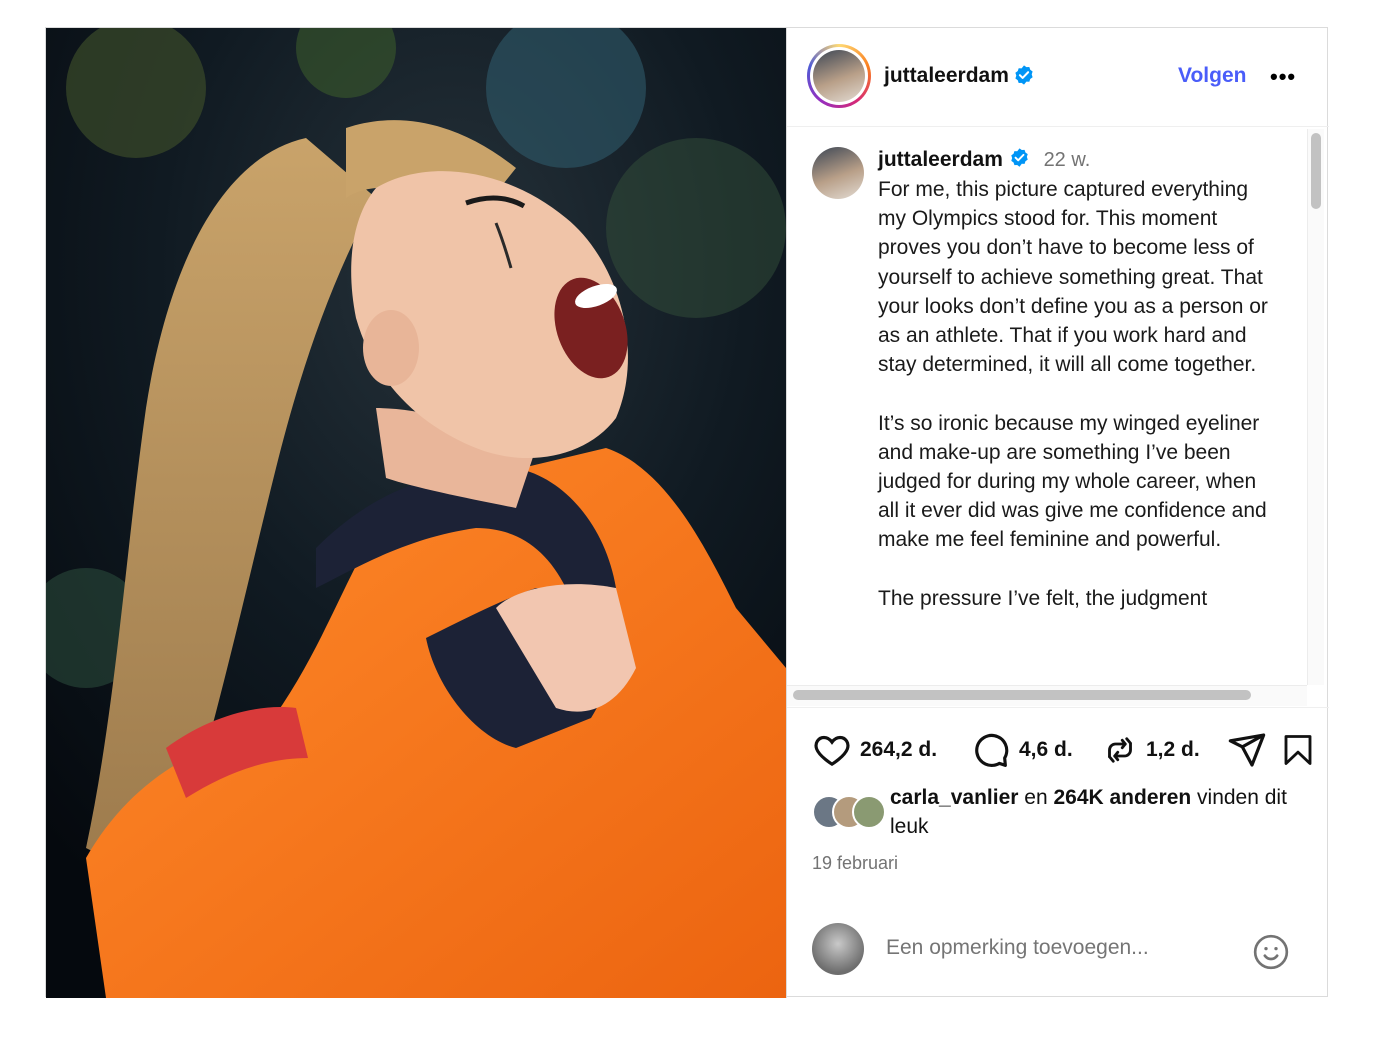 This screenshot has width=1386, height=1040. I want to click on repost-count: 1,2 d., so click(1173, 749).